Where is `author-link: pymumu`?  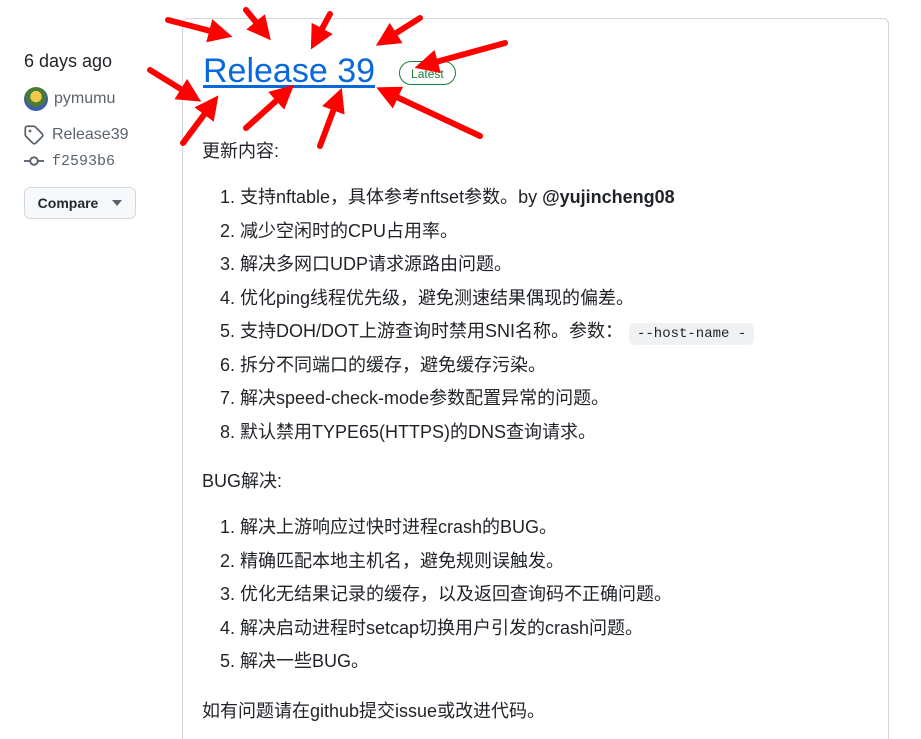 author-link: pymumu is located at coordinates (94, 99).